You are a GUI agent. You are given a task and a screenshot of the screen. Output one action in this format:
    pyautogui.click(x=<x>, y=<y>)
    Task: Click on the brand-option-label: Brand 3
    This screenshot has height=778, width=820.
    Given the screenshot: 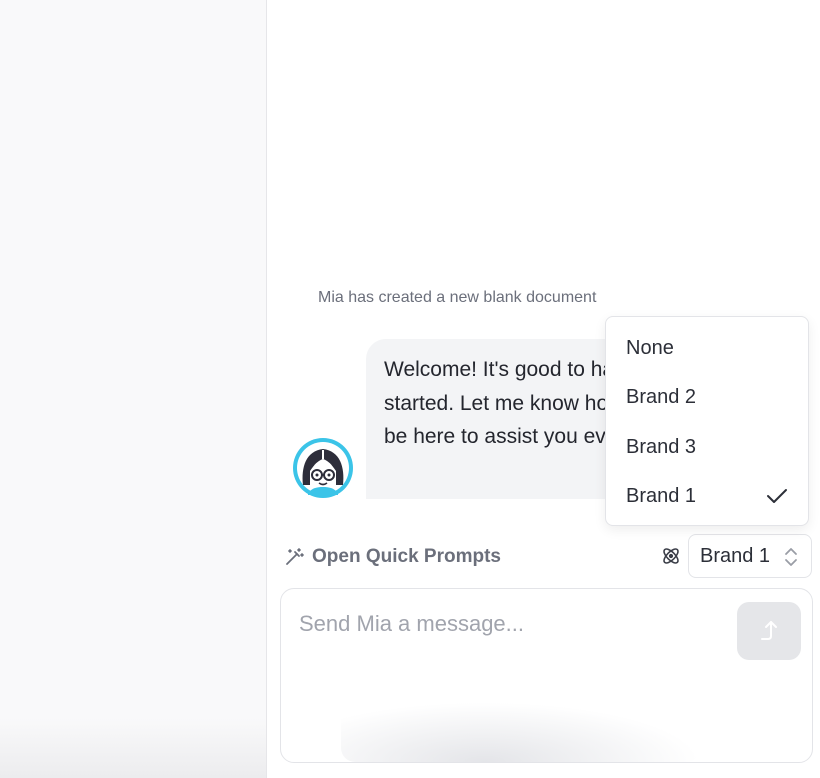 What is the action you would take?
    pyautogui.click(x=661, y=446)
    